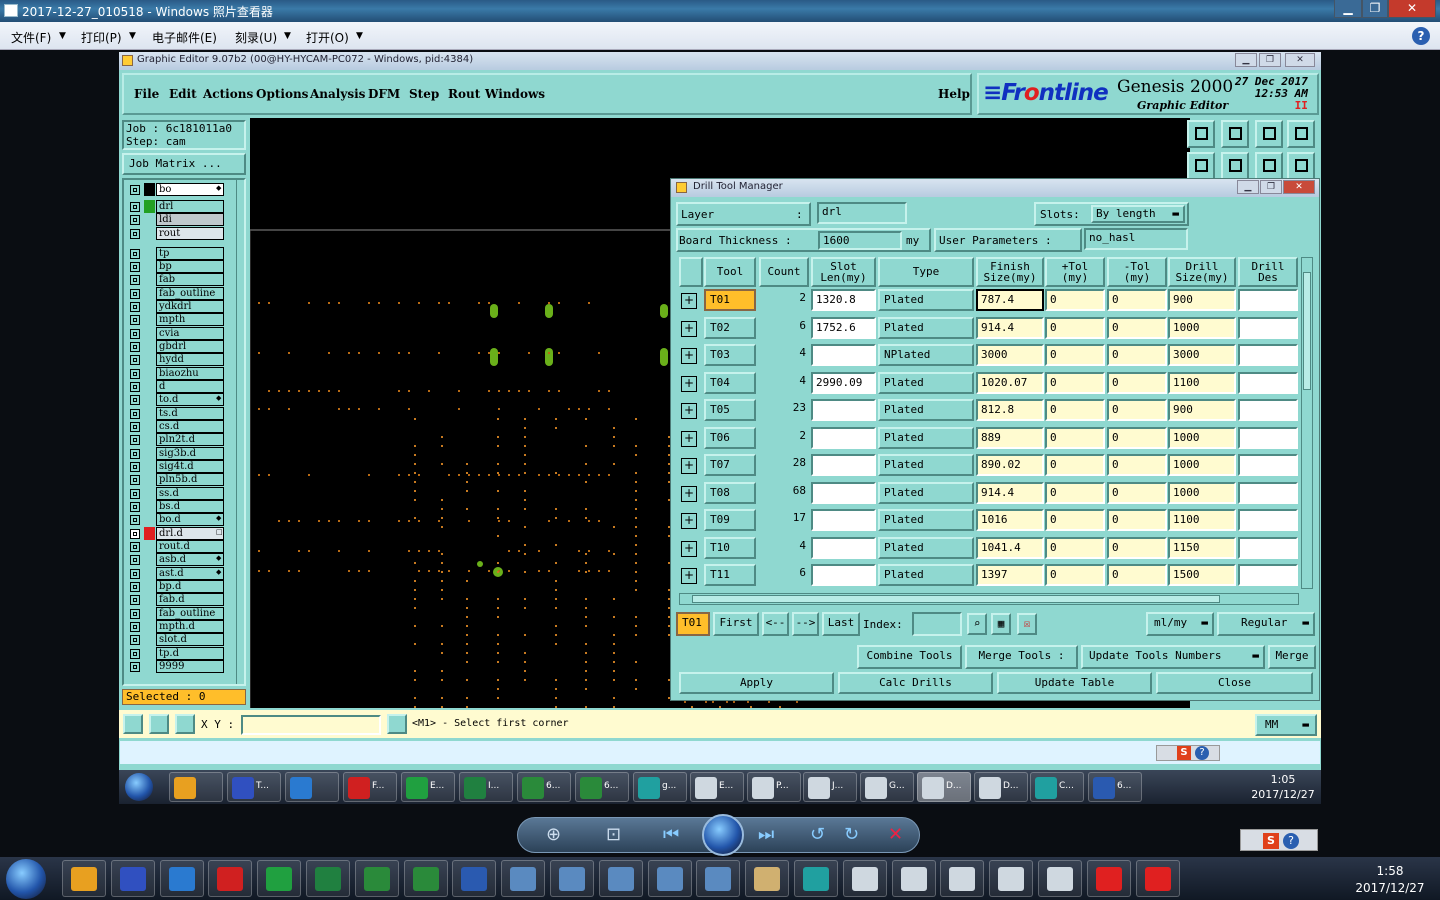 This screenshot has height=900, width=1440. Describe the element at coordinates (176, 426) in the screenshot. I see `layer-row: cs.d` at that location.